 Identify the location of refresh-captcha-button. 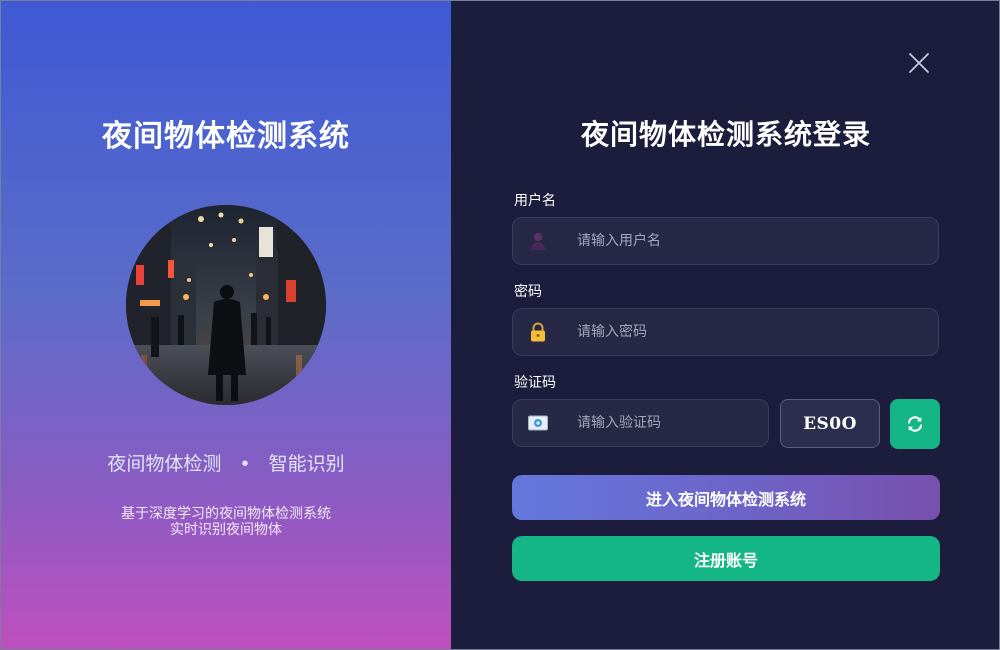
(915, 424).